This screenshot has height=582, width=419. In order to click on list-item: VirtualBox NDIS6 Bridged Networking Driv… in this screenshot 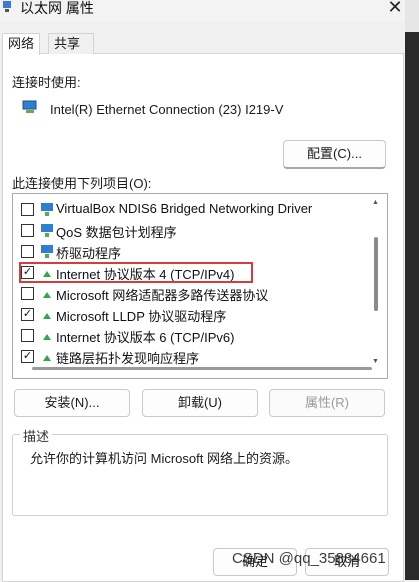, I will do `click(189, 209)`.